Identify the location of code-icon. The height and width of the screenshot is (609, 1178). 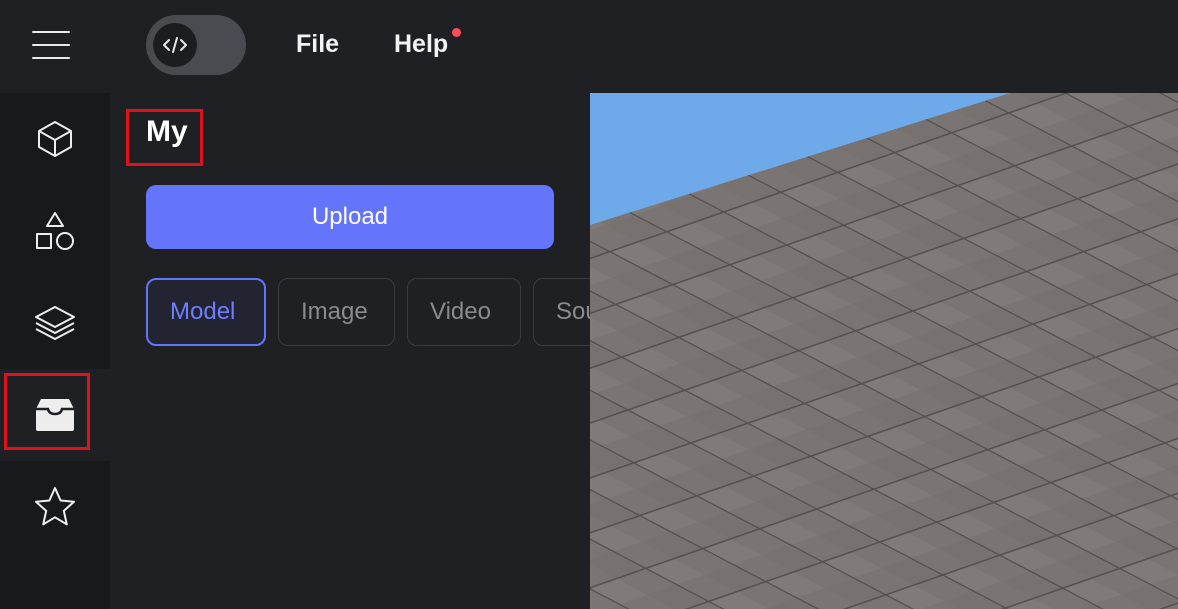
(175, 45).